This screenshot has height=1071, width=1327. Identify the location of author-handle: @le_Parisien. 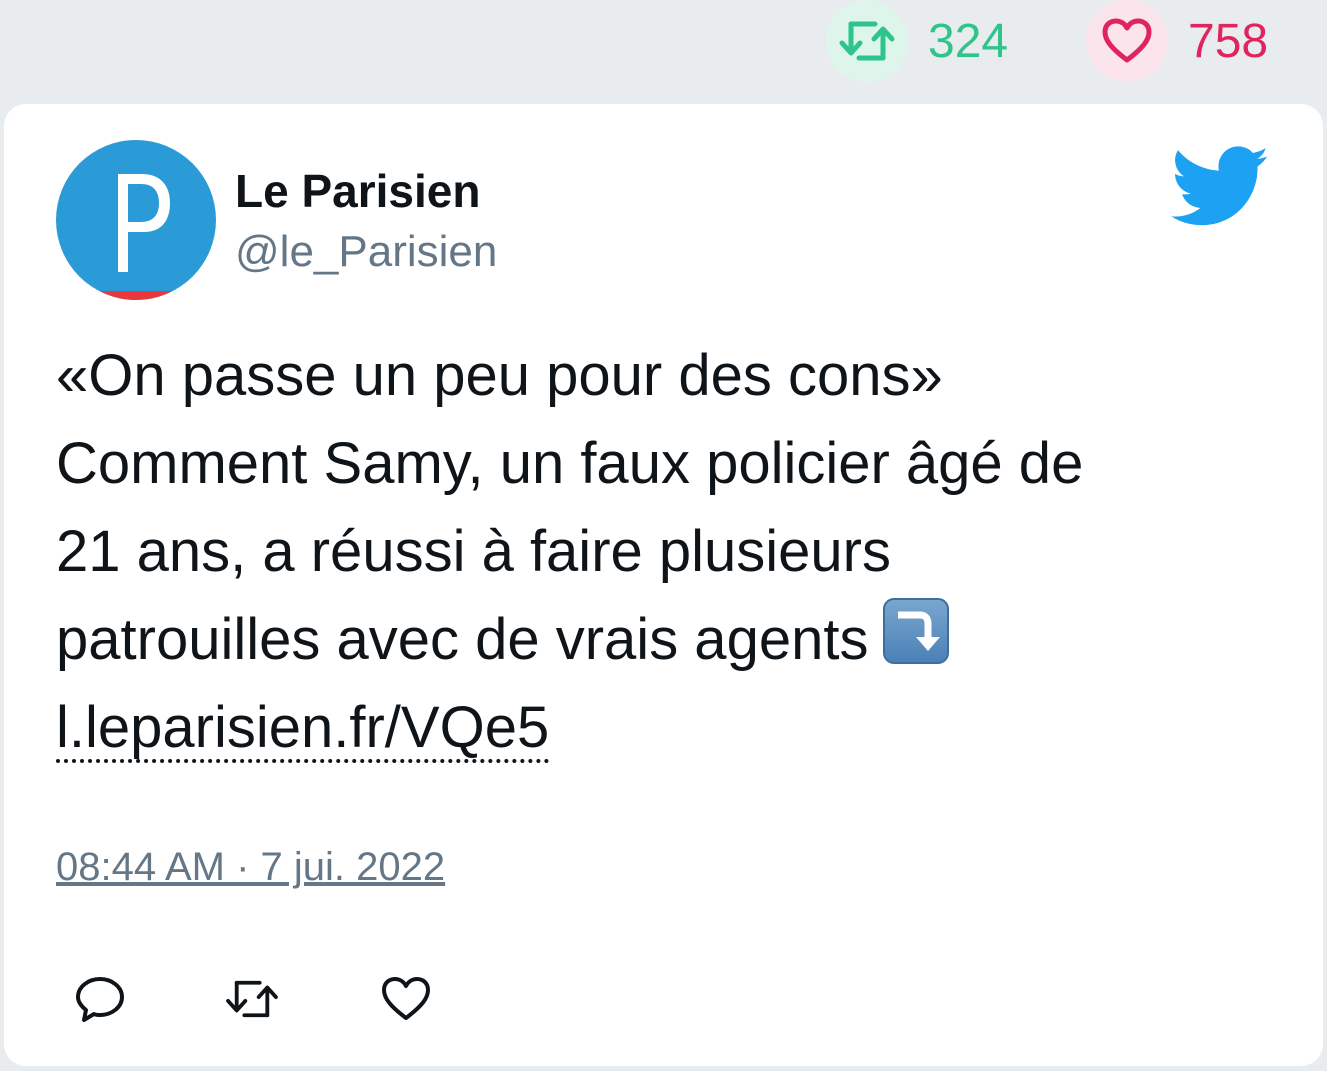
(366, 252).